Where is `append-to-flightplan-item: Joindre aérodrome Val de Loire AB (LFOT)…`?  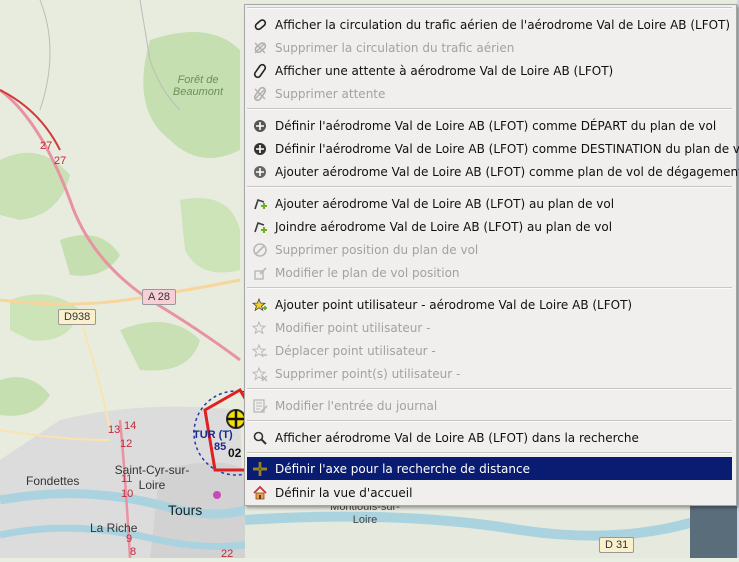
append-to-flightplan-item: Joindre aérodrome Val de Loire AB (LFOT)… is located at coordinates (489, 226).